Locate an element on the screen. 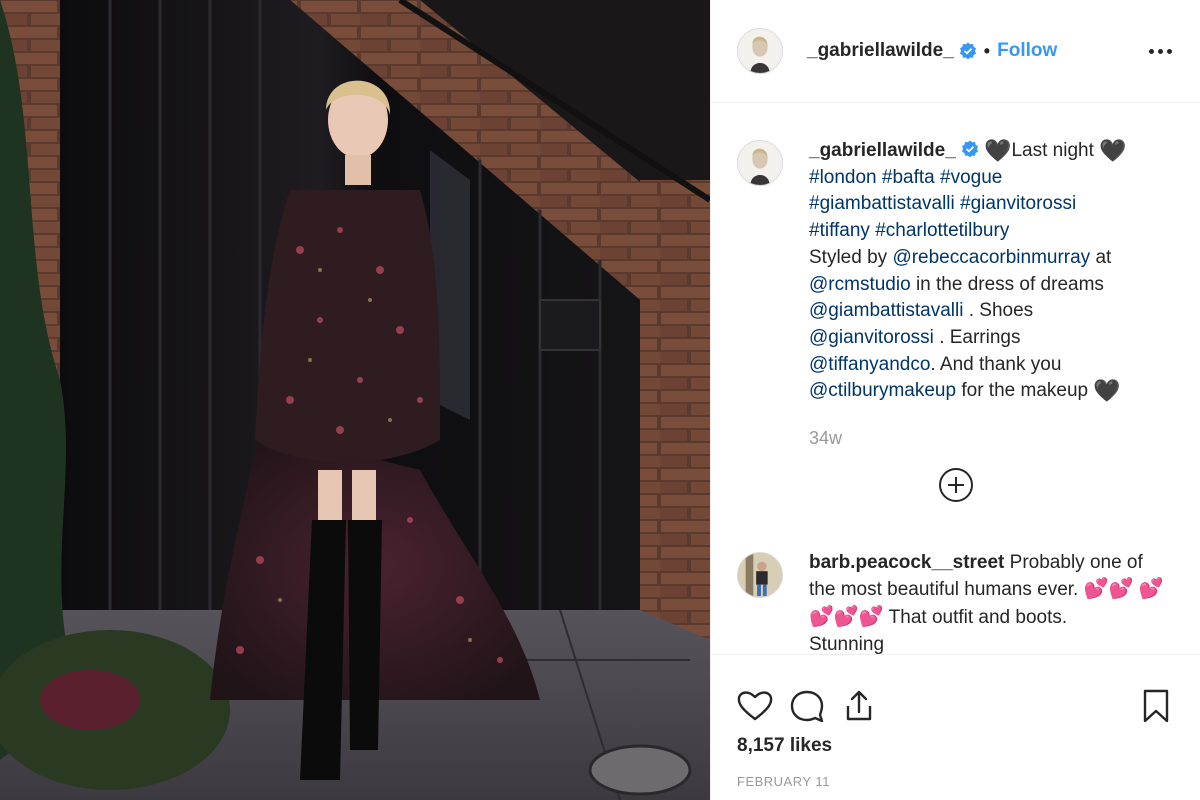 Image resolution: width=1200 pixels, height=800 pixels. action-bar is located at coordinates (955, 696).